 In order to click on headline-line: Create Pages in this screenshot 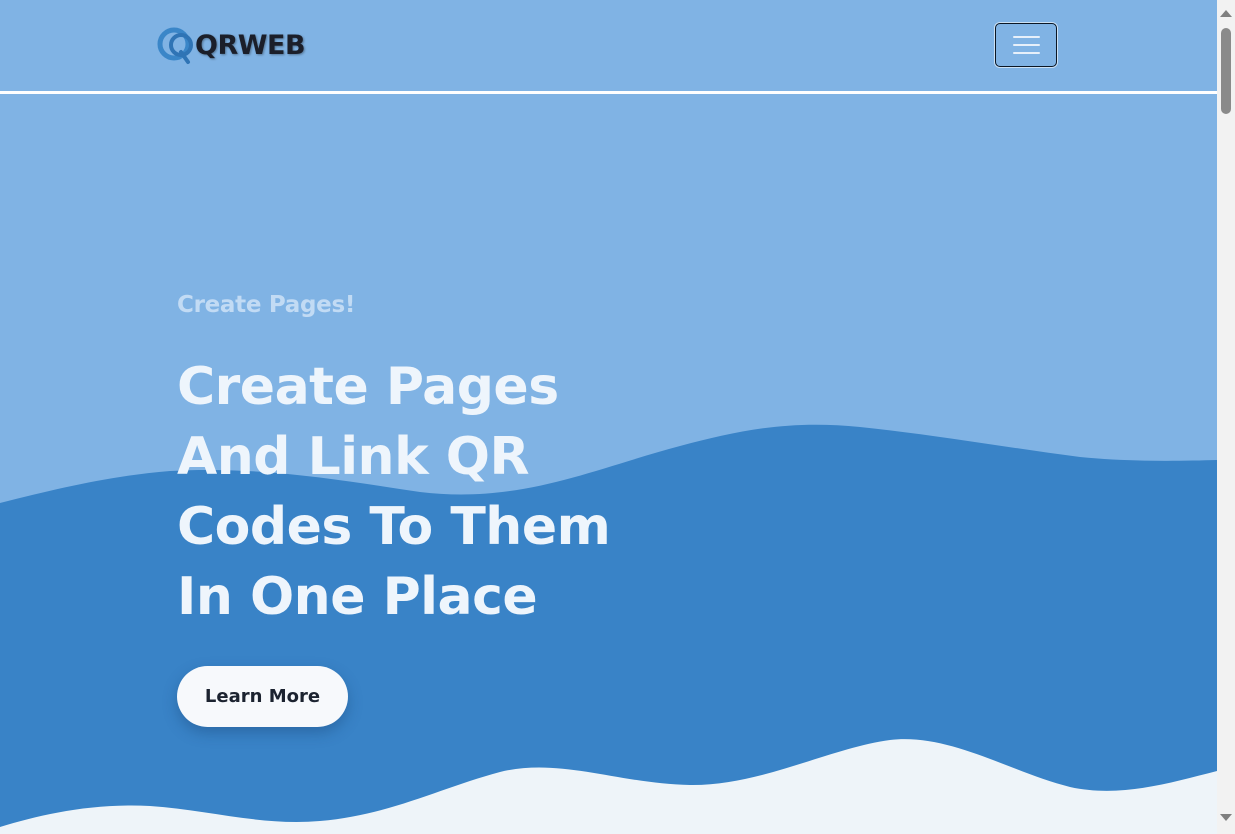, I will do `click(368, 387)`.